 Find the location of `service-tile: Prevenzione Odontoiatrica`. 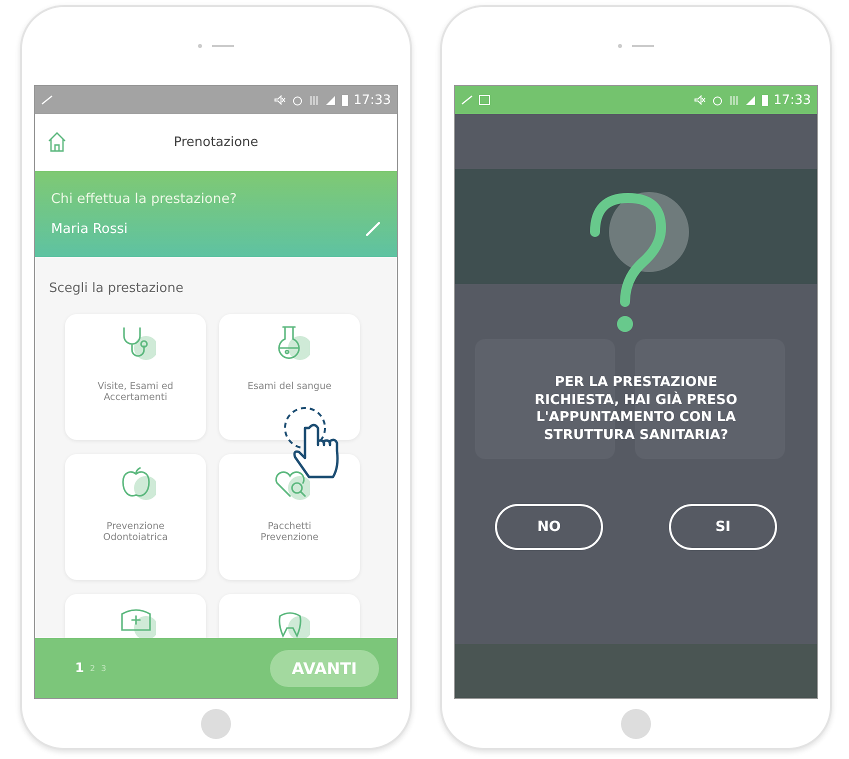

service-tile: Prevenzione Odontoiatrica is located at coordinates (135, 517).